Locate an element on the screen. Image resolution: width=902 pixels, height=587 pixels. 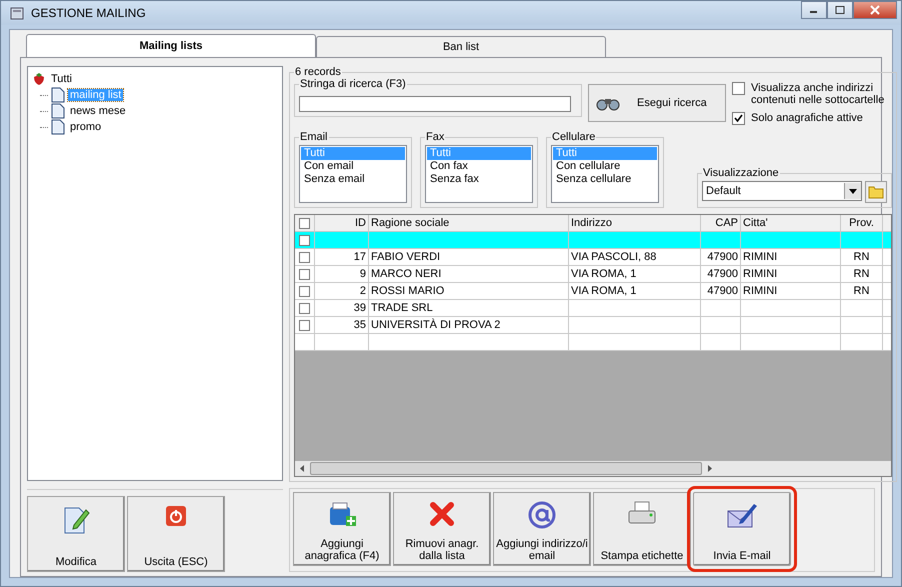
list-item: Con fax is located at coordinates (479, 166).